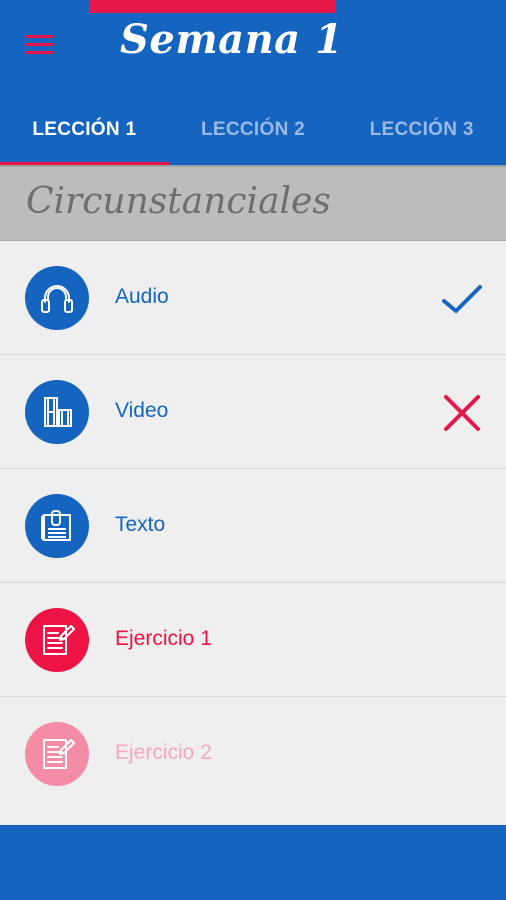 This screenshot has width=506, height=900. What do you see at coordinates (253, 640) in the screenshot?
I see `list-item-ejercicio-1: Ejercicio 1` at bounding box center [253, 640].